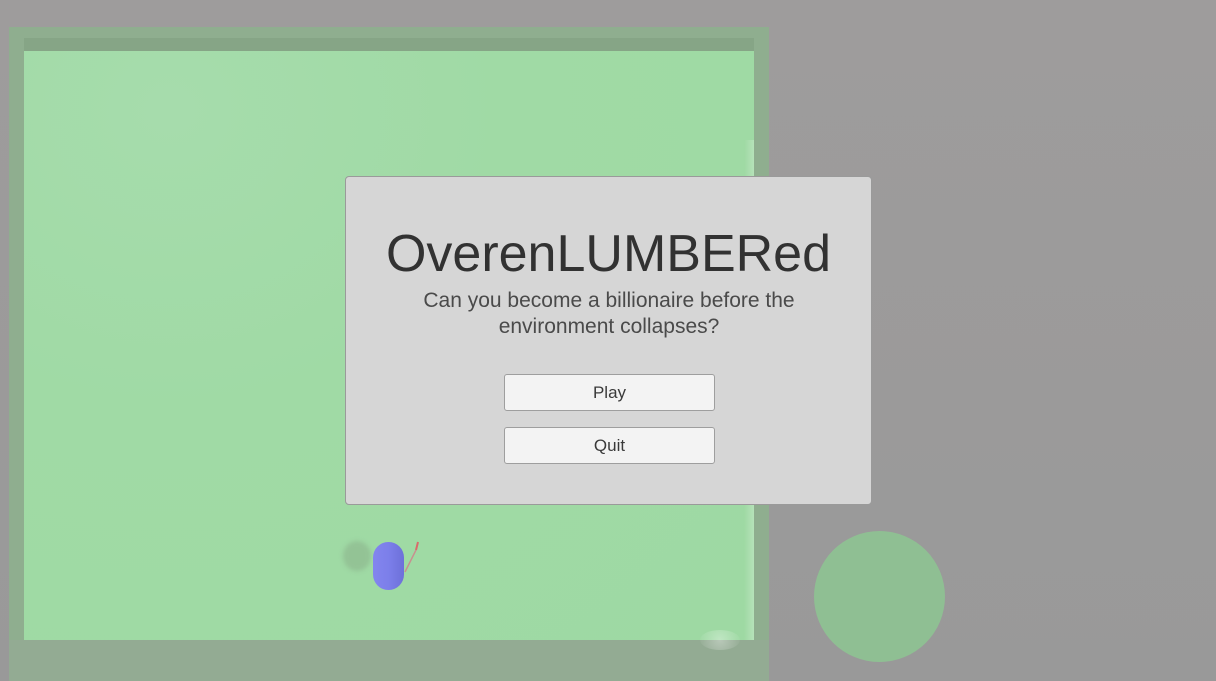 The image size is (1216, 681). I want to click on play-button: Play, so click(609, 392).